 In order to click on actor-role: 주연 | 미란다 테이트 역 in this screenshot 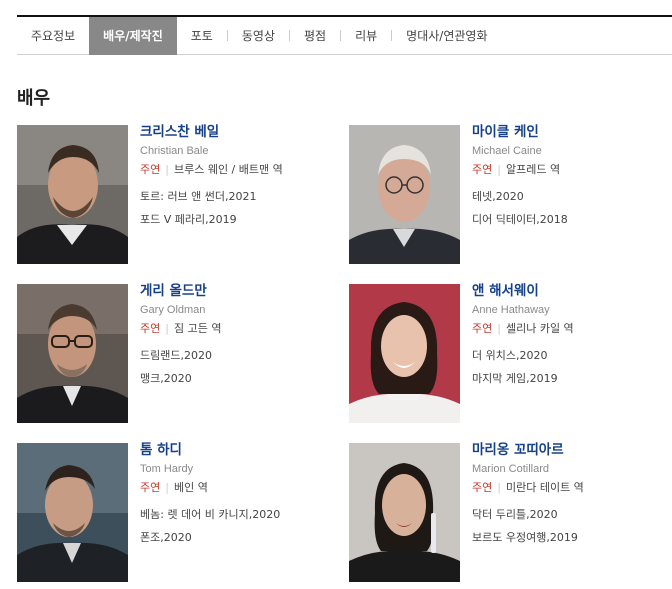, I will do `click(562, 488)`.